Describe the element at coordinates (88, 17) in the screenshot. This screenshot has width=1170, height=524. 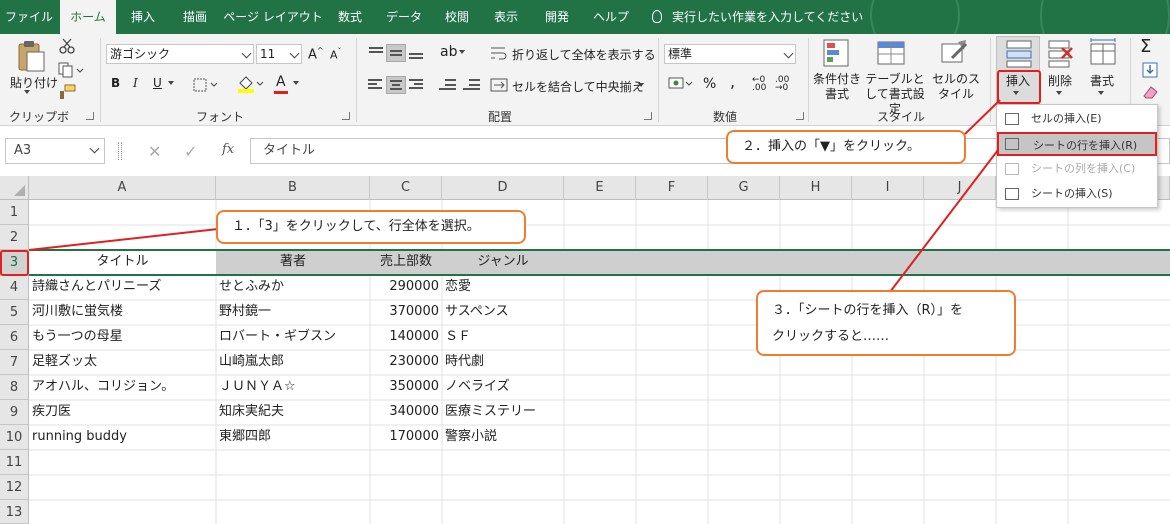
I see `tab-home: ホーム` at that location.